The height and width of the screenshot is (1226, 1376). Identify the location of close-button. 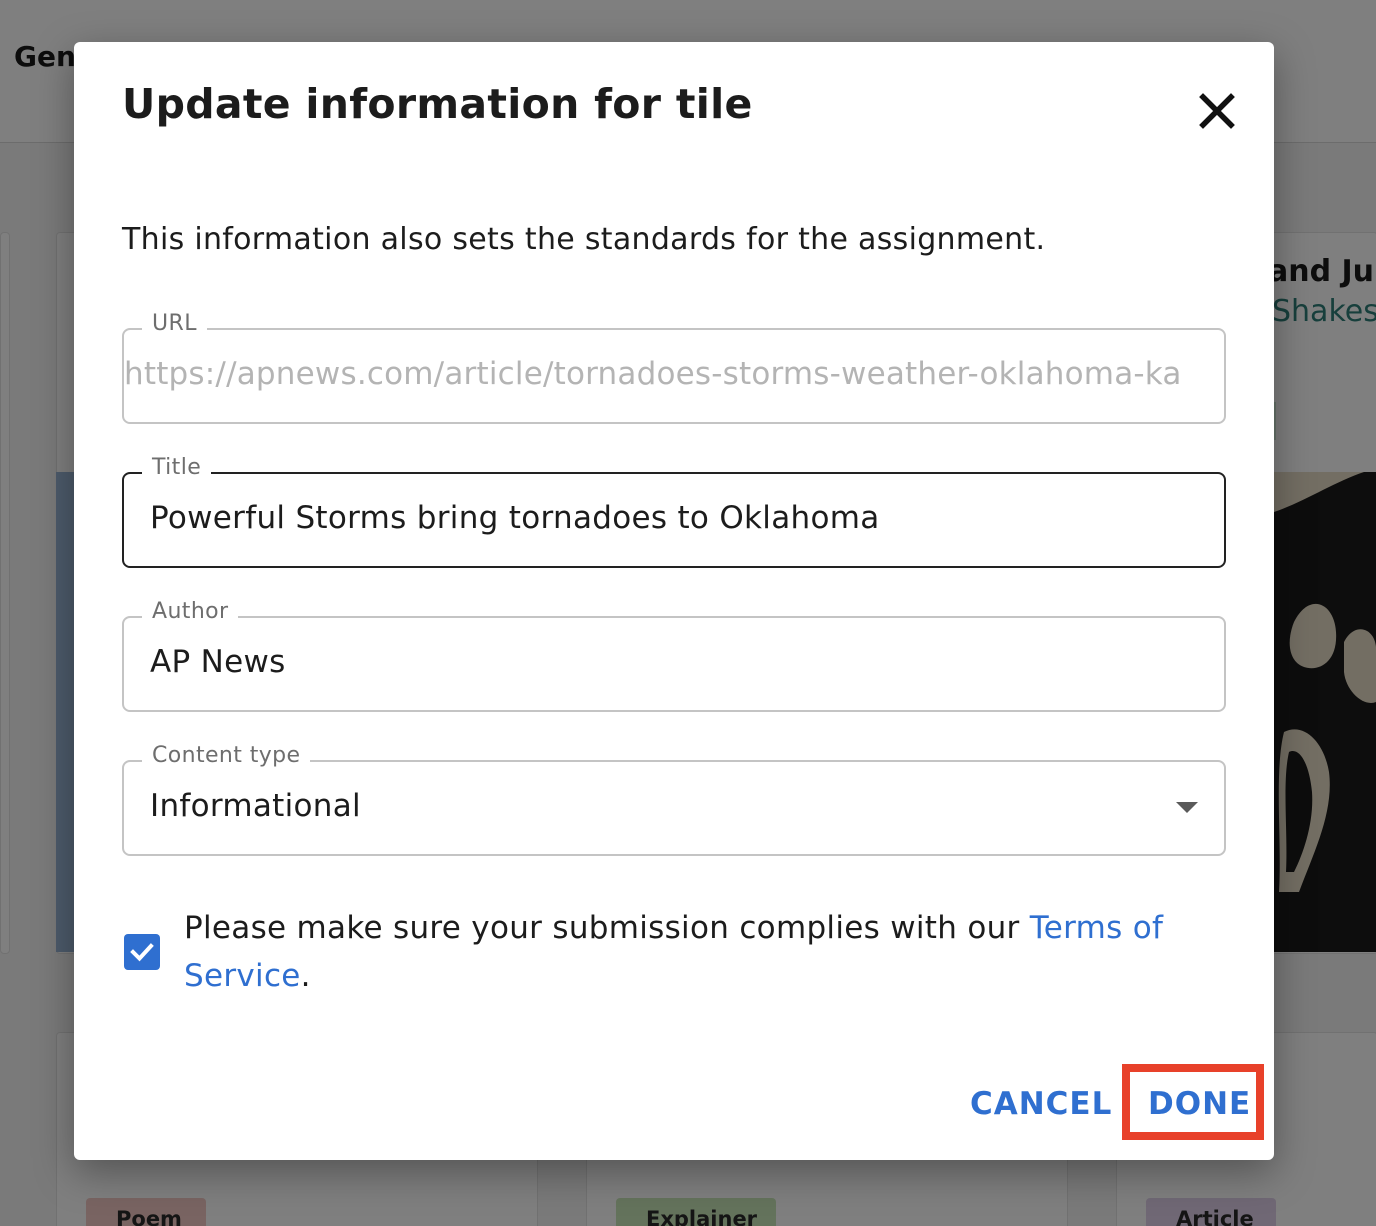
(1217, 111).